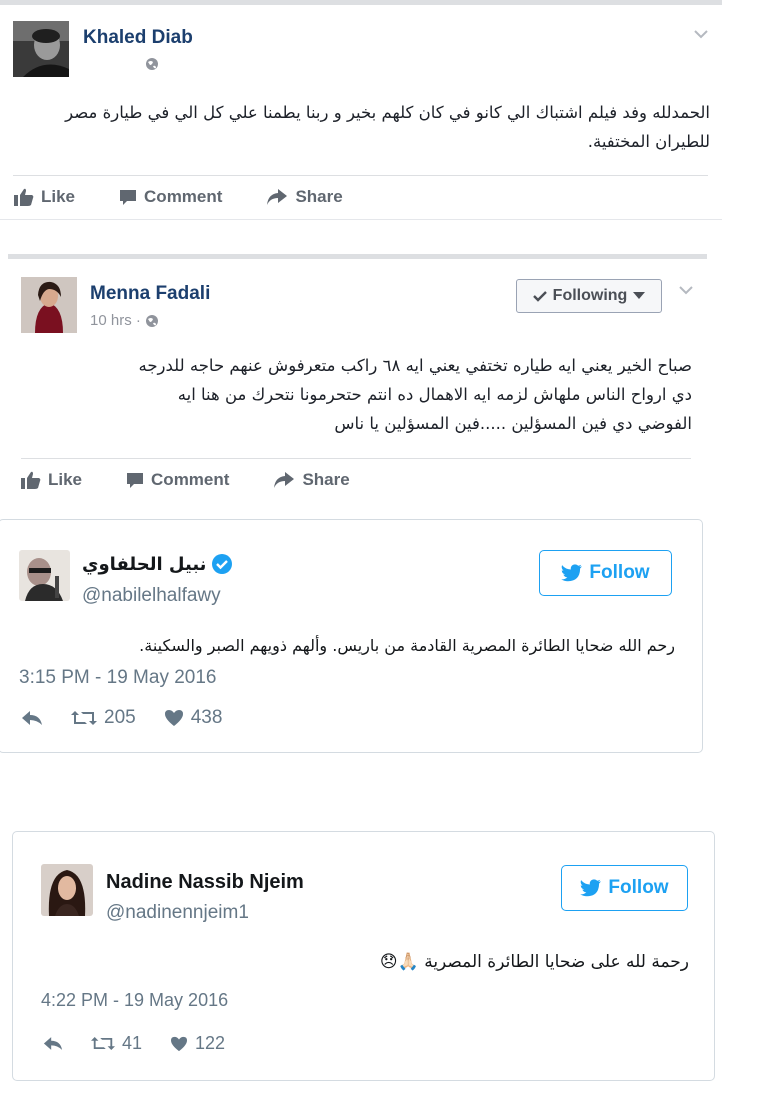 The height and width of the screenshot is (1096, 768). Describe the element at coordinates (134, 1000) in the screenshot. I see `tweet-timestamp: 4:22 PM - 19 May 2016` at that location.